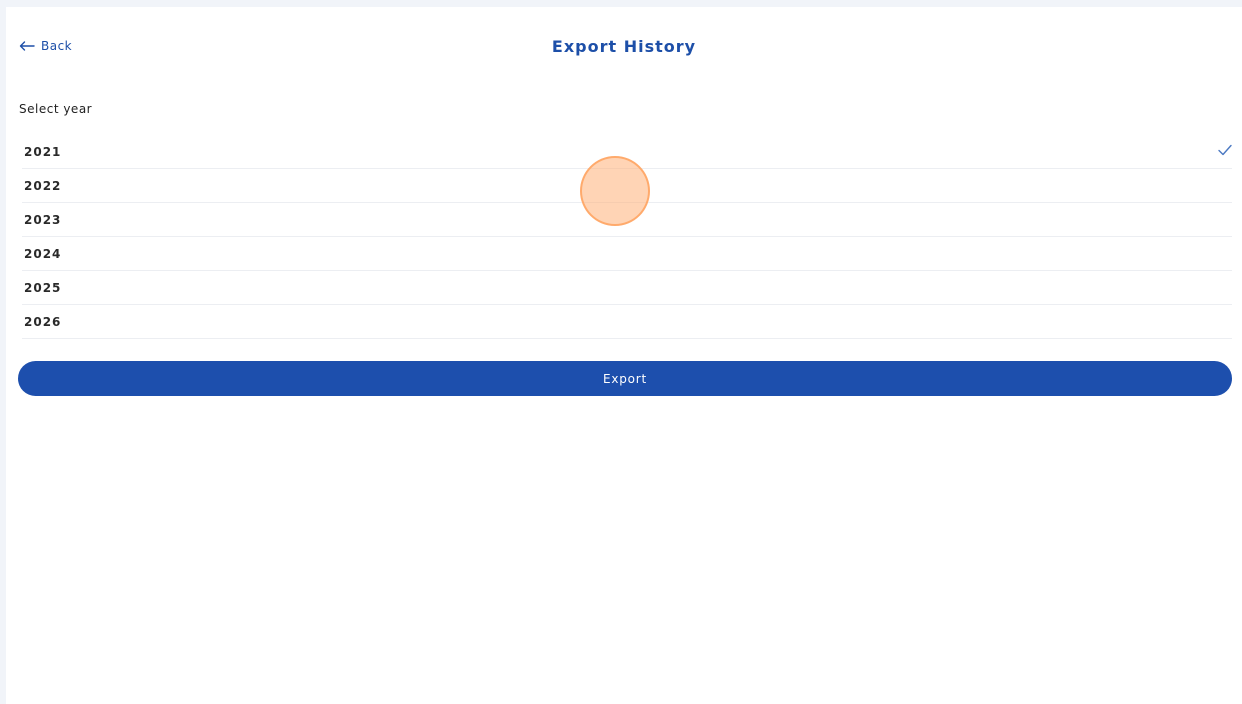 This screenshot has height=704, width=1242. What do you see at coordinates (1225, 151) in the screenshot?
I see `check-icon` at bounding box center [1225, 151].